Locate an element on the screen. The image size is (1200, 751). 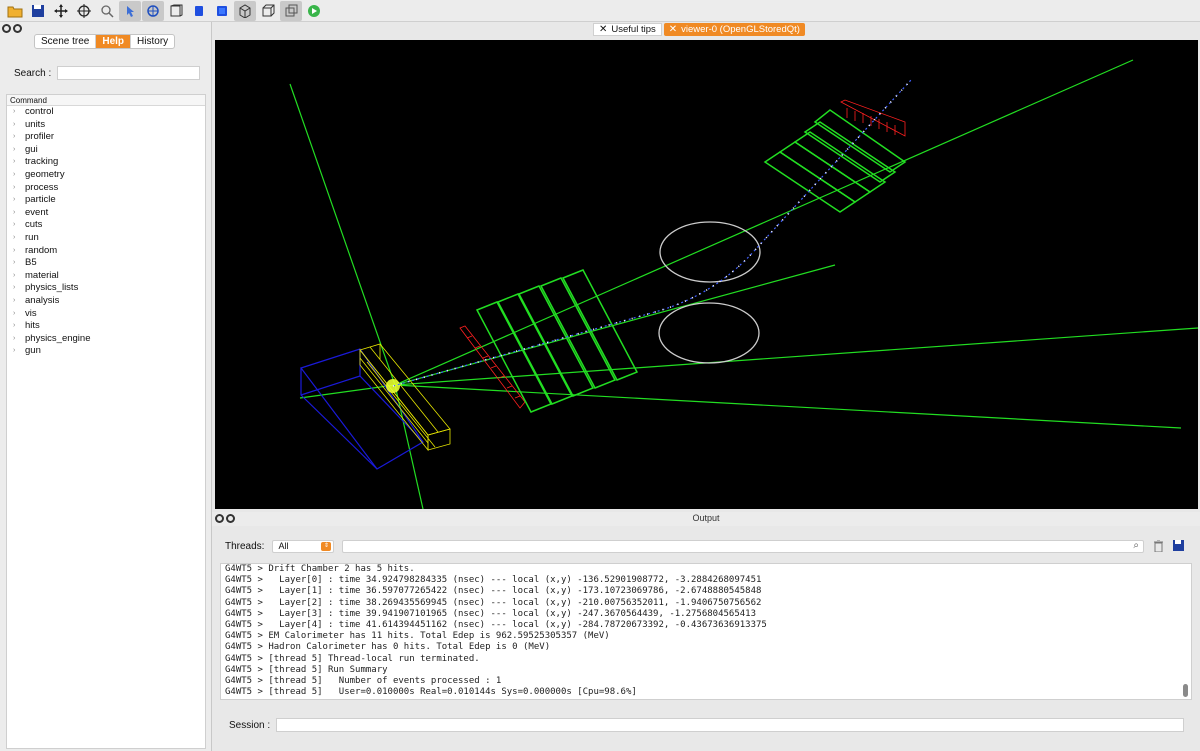
help-search-row: Search : is located at coordinates (107, 73).